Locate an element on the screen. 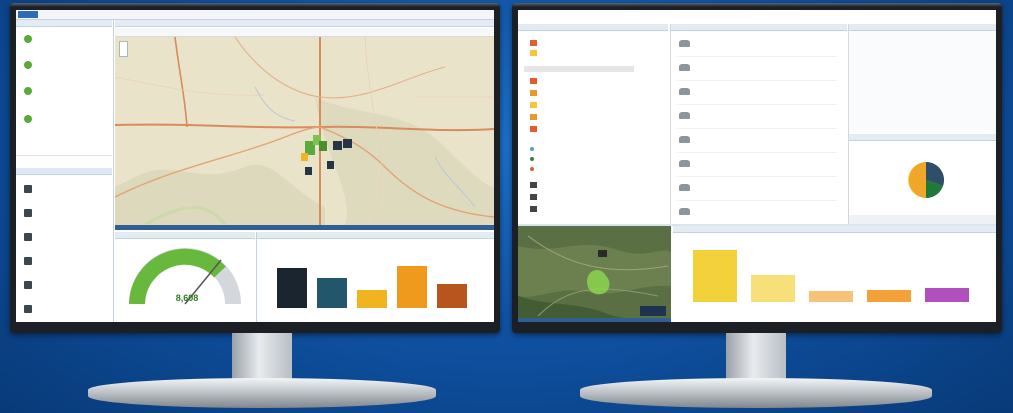  pie-panel-header is located at coordinates (922, 137).